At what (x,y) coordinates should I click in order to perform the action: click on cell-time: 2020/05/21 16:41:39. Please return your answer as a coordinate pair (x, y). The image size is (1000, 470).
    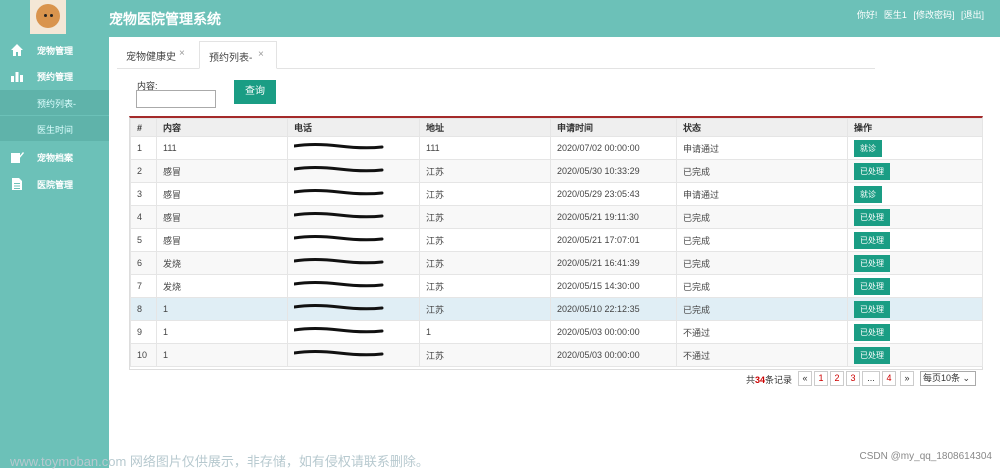
    Looking at the image, I should click on (613, 263).